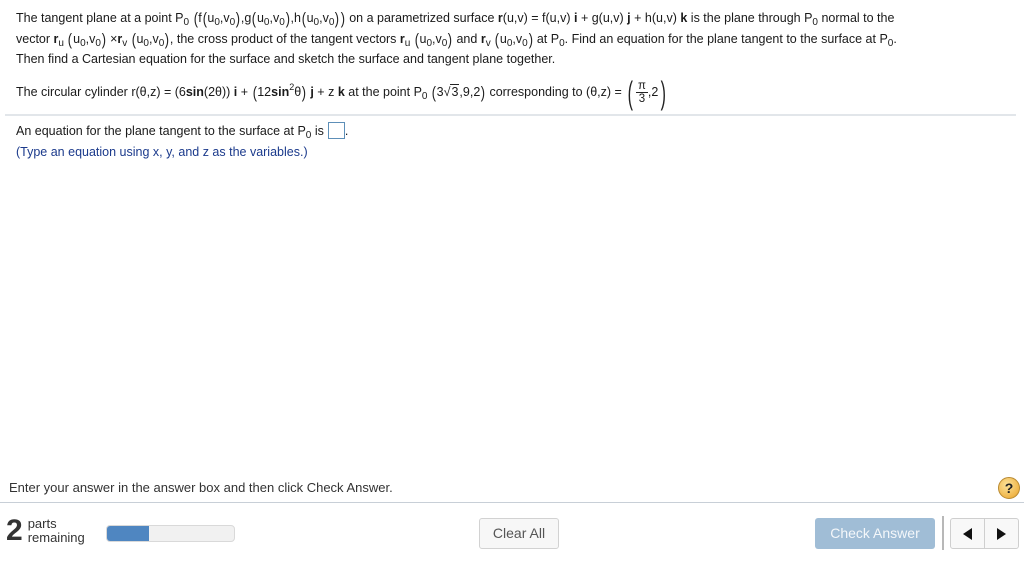 Image resolution: width=1024 pixels, height=564 pixels. What do you see at coordinates (264, 92) in the screenshot?
I see `text: 12` at bounding box center [264, 92].